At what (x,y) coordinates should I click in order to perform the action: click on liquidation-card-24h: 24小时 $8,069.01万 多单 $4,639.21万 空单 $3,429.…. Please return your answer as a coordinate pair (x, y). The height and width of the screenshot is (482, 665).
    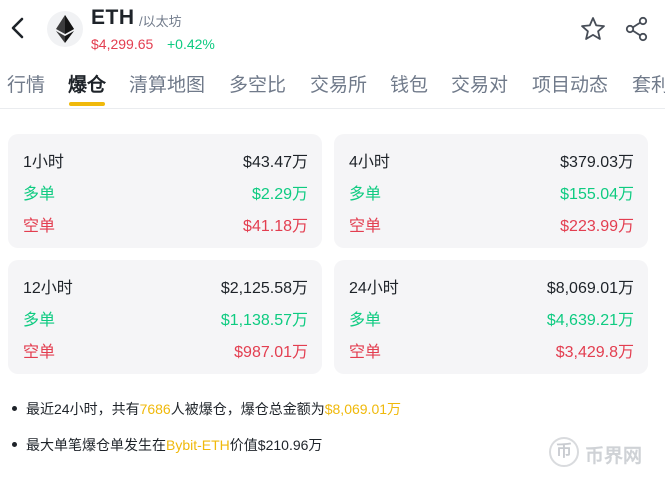
    Looking at the image, I should click on (491, 317).